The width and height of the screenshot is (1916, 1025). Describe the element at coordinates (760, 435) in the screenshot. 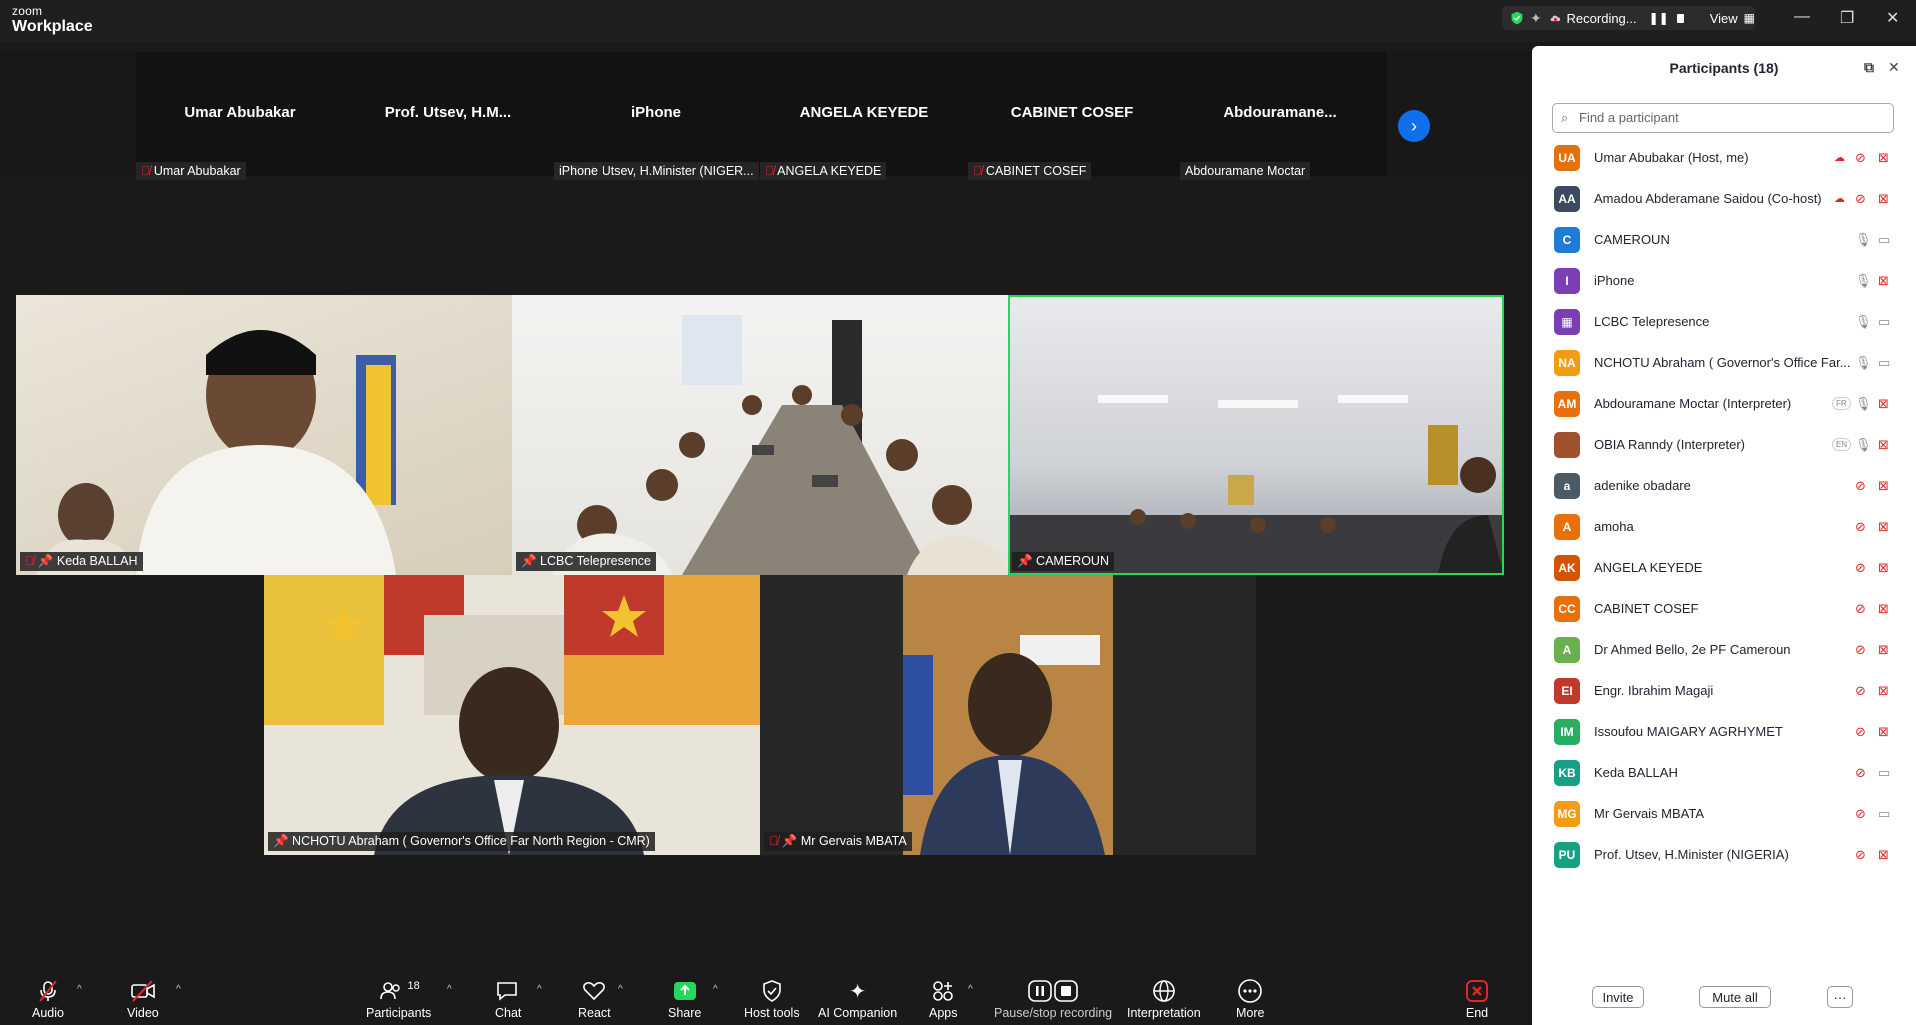

I see `video-tile-lcbc: 📌 LCBC Telepresence` at that location.